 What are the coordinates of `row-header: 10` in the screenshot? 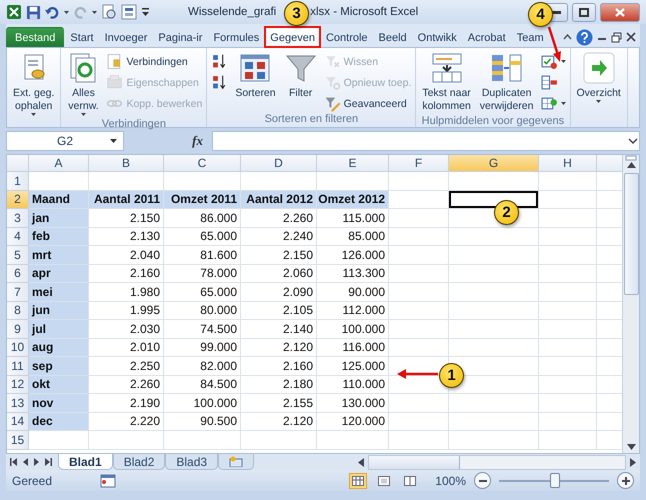 It's located at (18, 347).